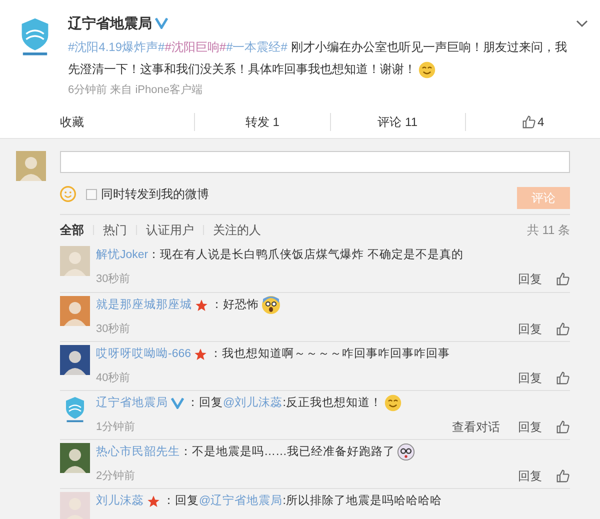 Image resolution: width=600 pixels, height=519 pixels. Describe the element at coordinates (548, 230) in the screenshot. I see `comment-count: 共 11 条` at that location.